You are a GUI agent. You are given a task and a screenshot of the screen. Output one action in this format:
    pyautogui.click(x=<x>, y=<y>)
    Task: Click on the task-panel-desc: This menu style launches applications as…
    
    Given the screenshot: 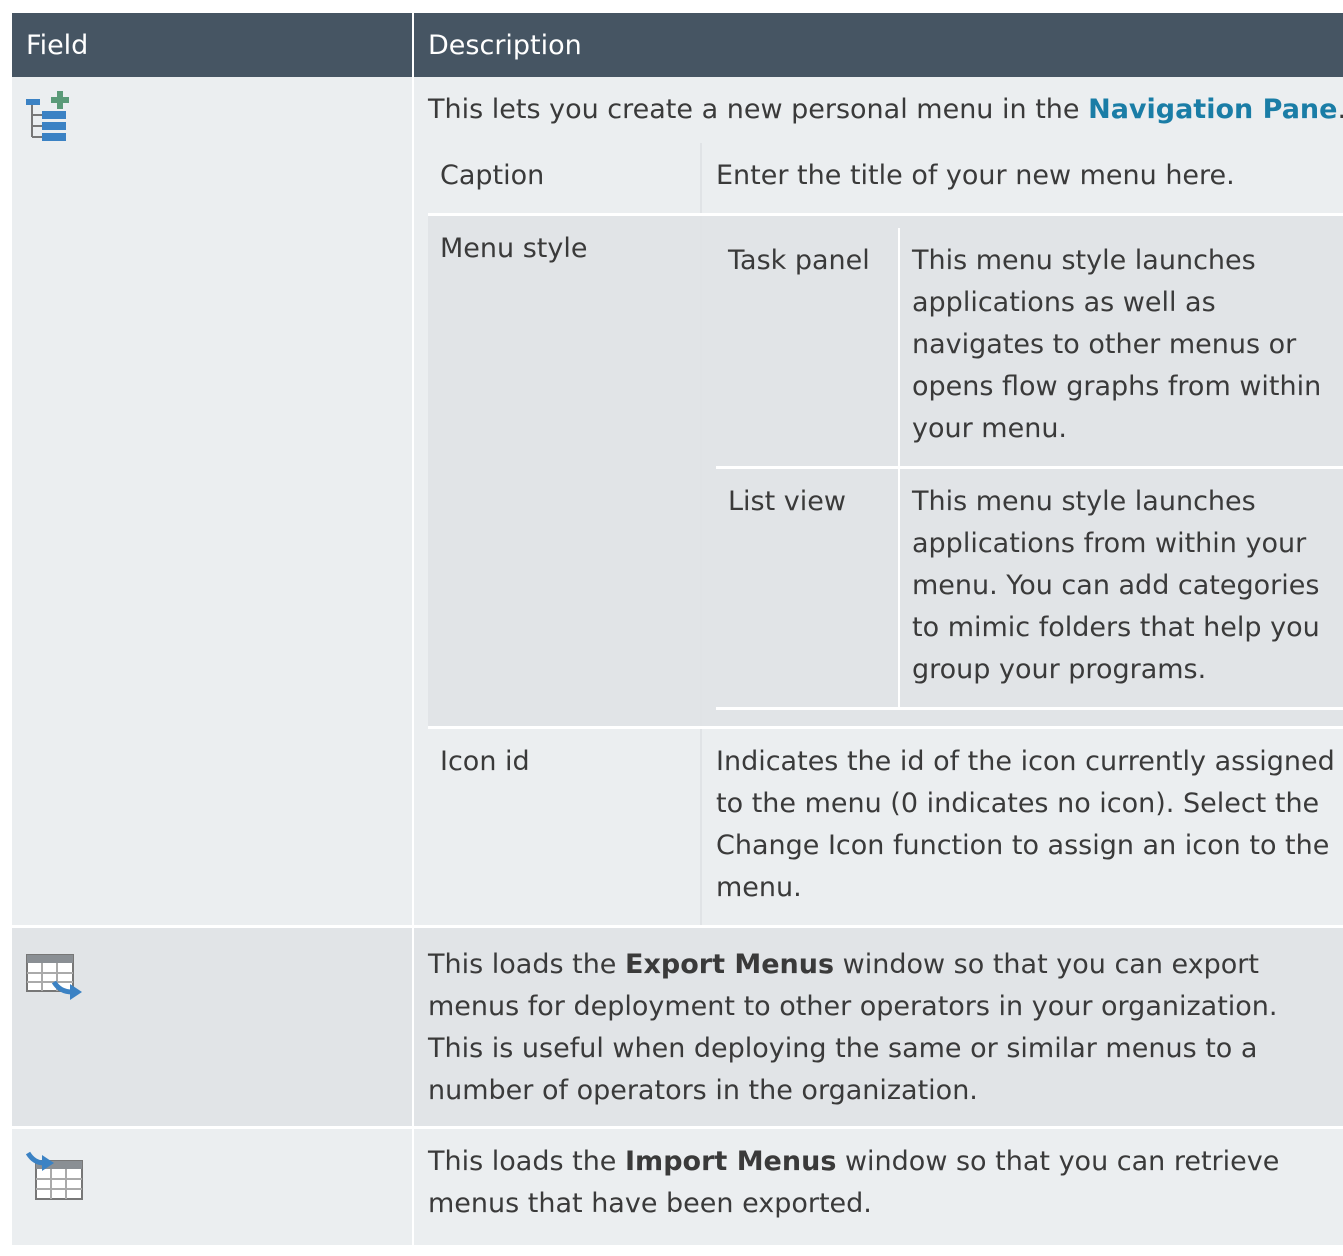 What is the action you would take?
    pyautogui.click(x=1121, y=348)
    